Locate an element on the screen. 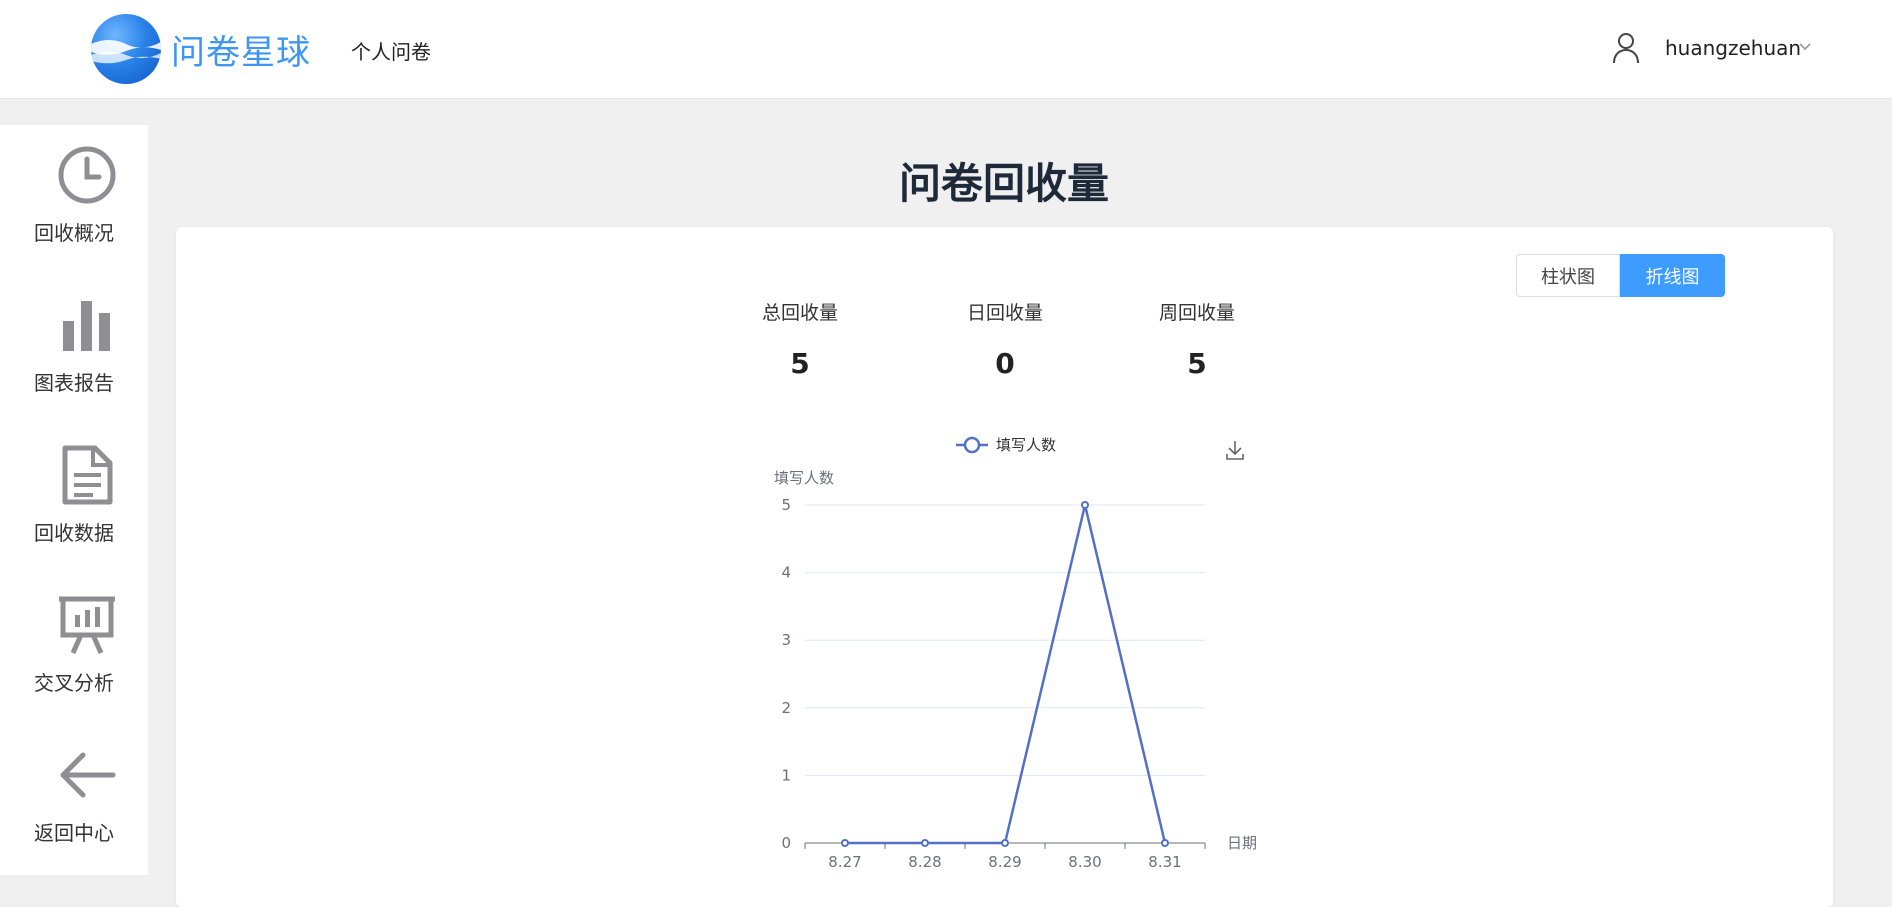  top-header: 问卷星球 个人问卷 huangzehuan is located at coordinates (946, 49).